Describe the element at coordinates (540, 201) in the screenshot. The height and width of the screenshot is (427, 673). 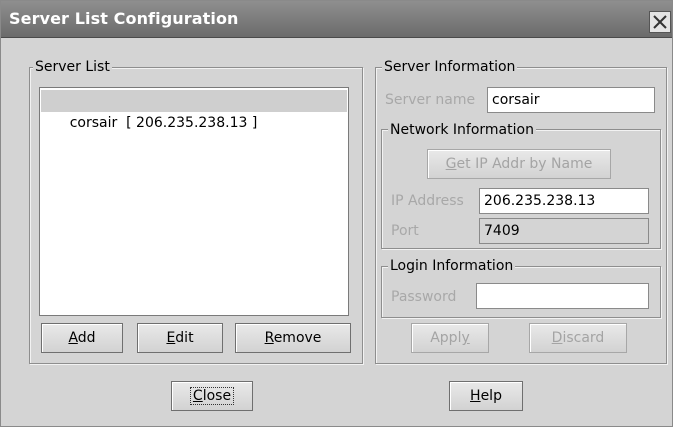
I see `ip-address-value: 206.235.238.13` at that location.